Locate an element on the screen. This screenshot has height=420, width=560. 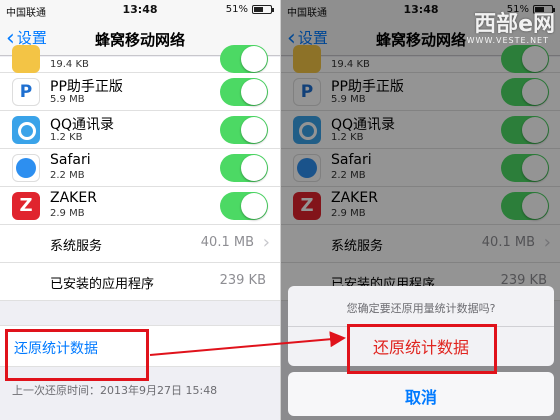
arrow-line is located at coordinates (247, 343).